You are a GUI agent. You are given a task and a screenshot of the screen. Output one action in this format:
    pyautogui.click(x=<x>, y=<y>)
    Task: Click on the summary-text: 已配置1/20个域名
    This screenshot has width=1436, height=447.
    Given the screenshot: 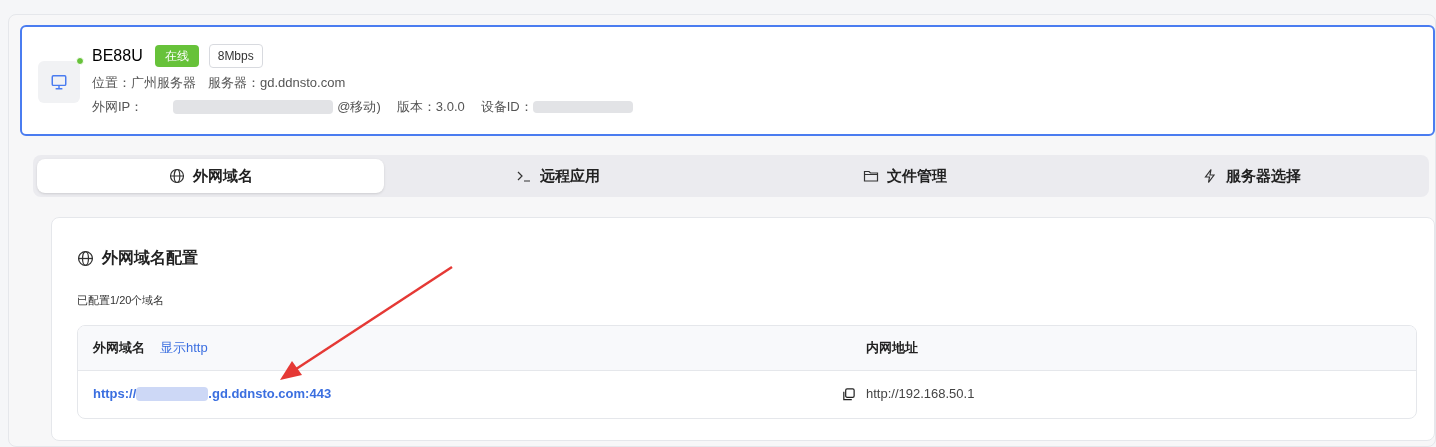 What is the action you would take?
    pyautogui.click(x=121, y=300)
    